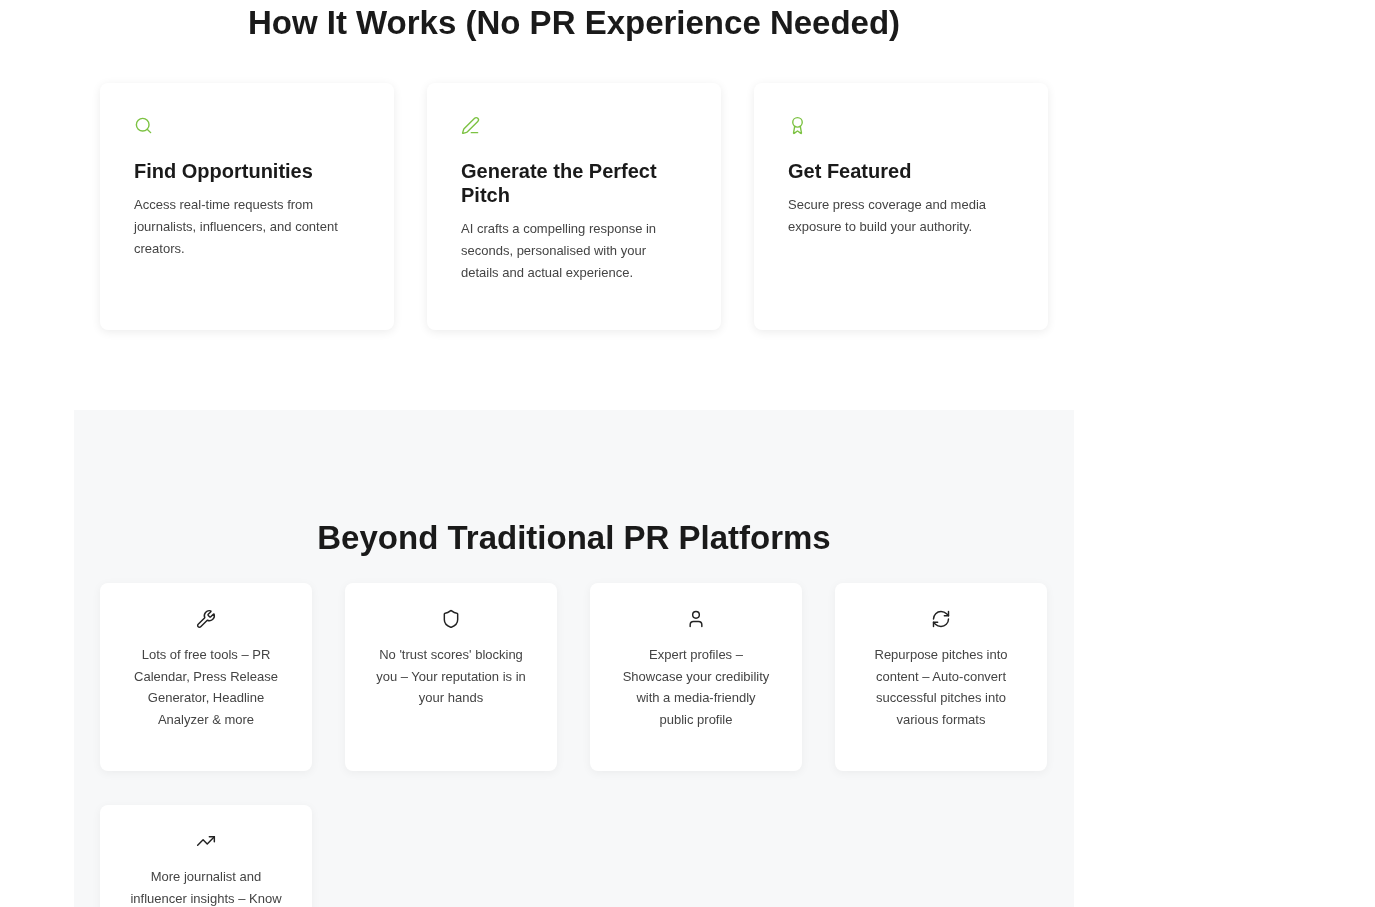 This screenshot has width=1375, height=907. Describe the element at coordinates (236, 227) in the screenshot. I see `step-description: Access real-time requests from journalists, influencers, and content creators.` at that location.